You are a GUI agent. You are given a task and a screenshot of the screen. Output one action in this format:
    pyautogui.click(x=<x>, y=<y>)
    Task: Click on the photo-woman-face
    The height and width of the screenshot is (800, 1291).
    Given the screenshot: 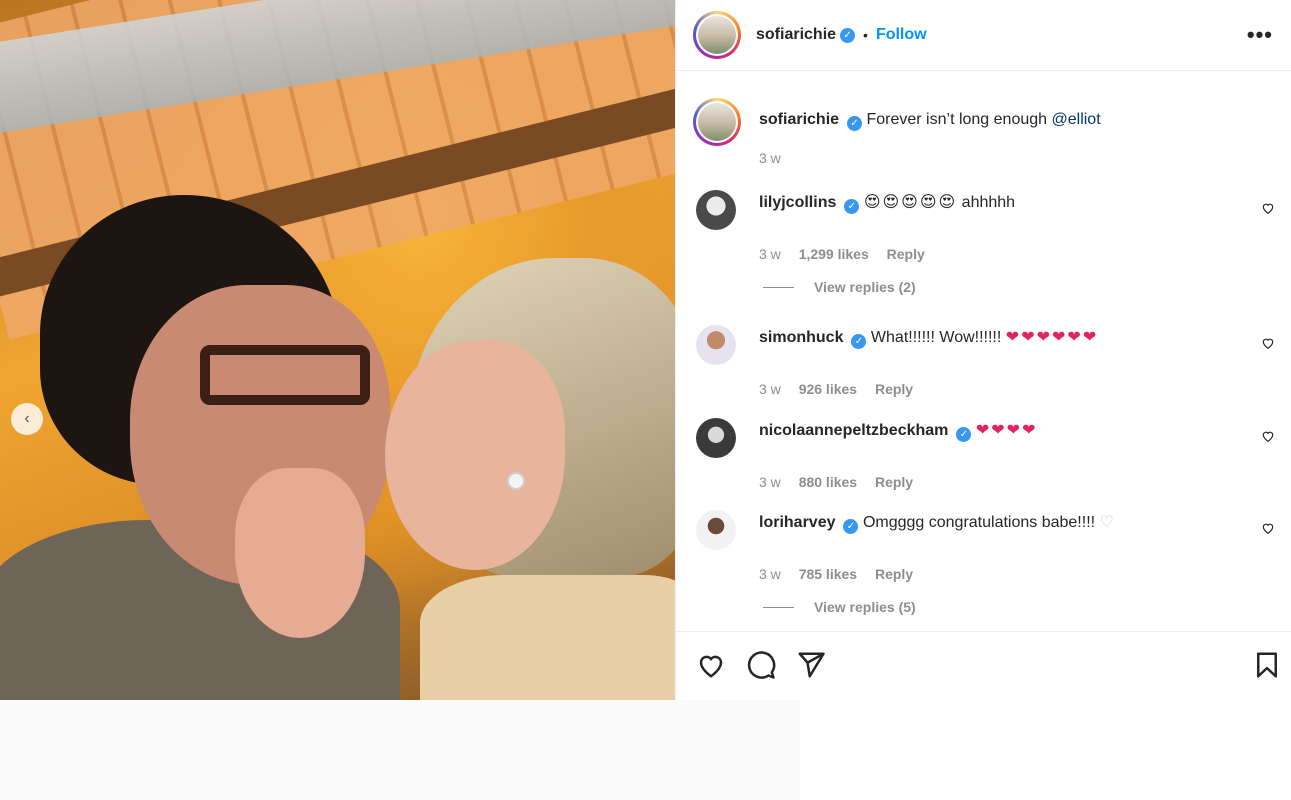 What is the action you would take?
    pyautogui.click(x=475, y=455)
    